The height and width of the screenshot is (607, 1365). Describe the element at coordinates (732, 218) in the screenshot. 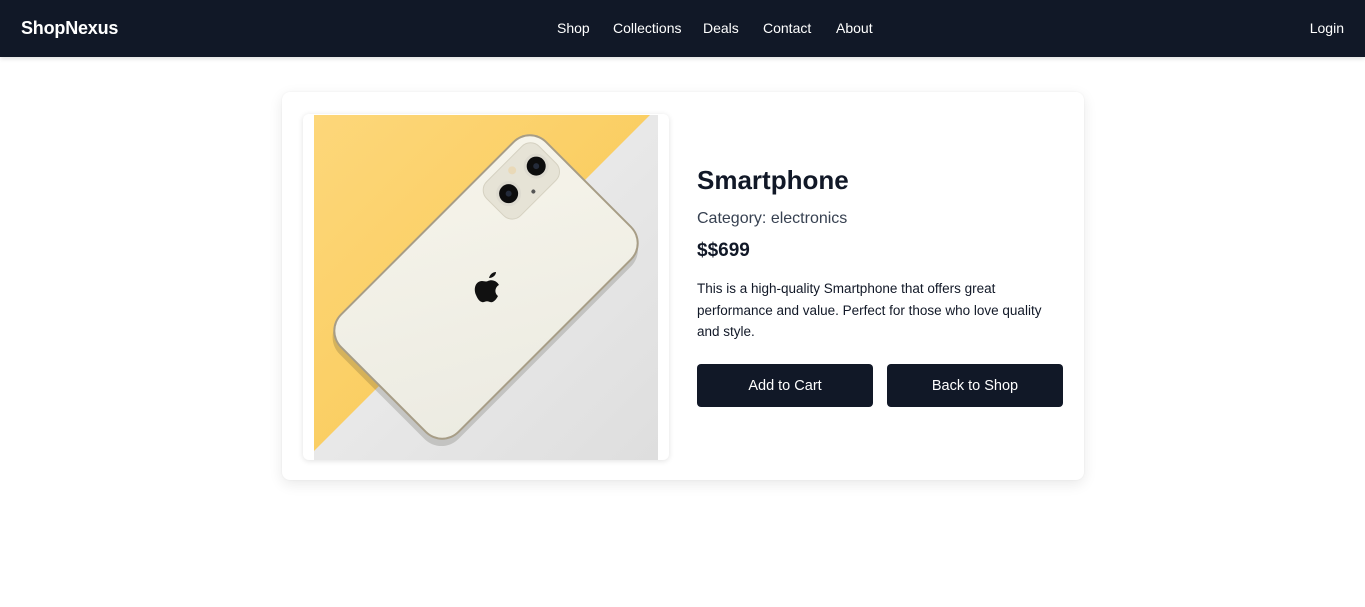

I see `category-label: Category:` at that location.